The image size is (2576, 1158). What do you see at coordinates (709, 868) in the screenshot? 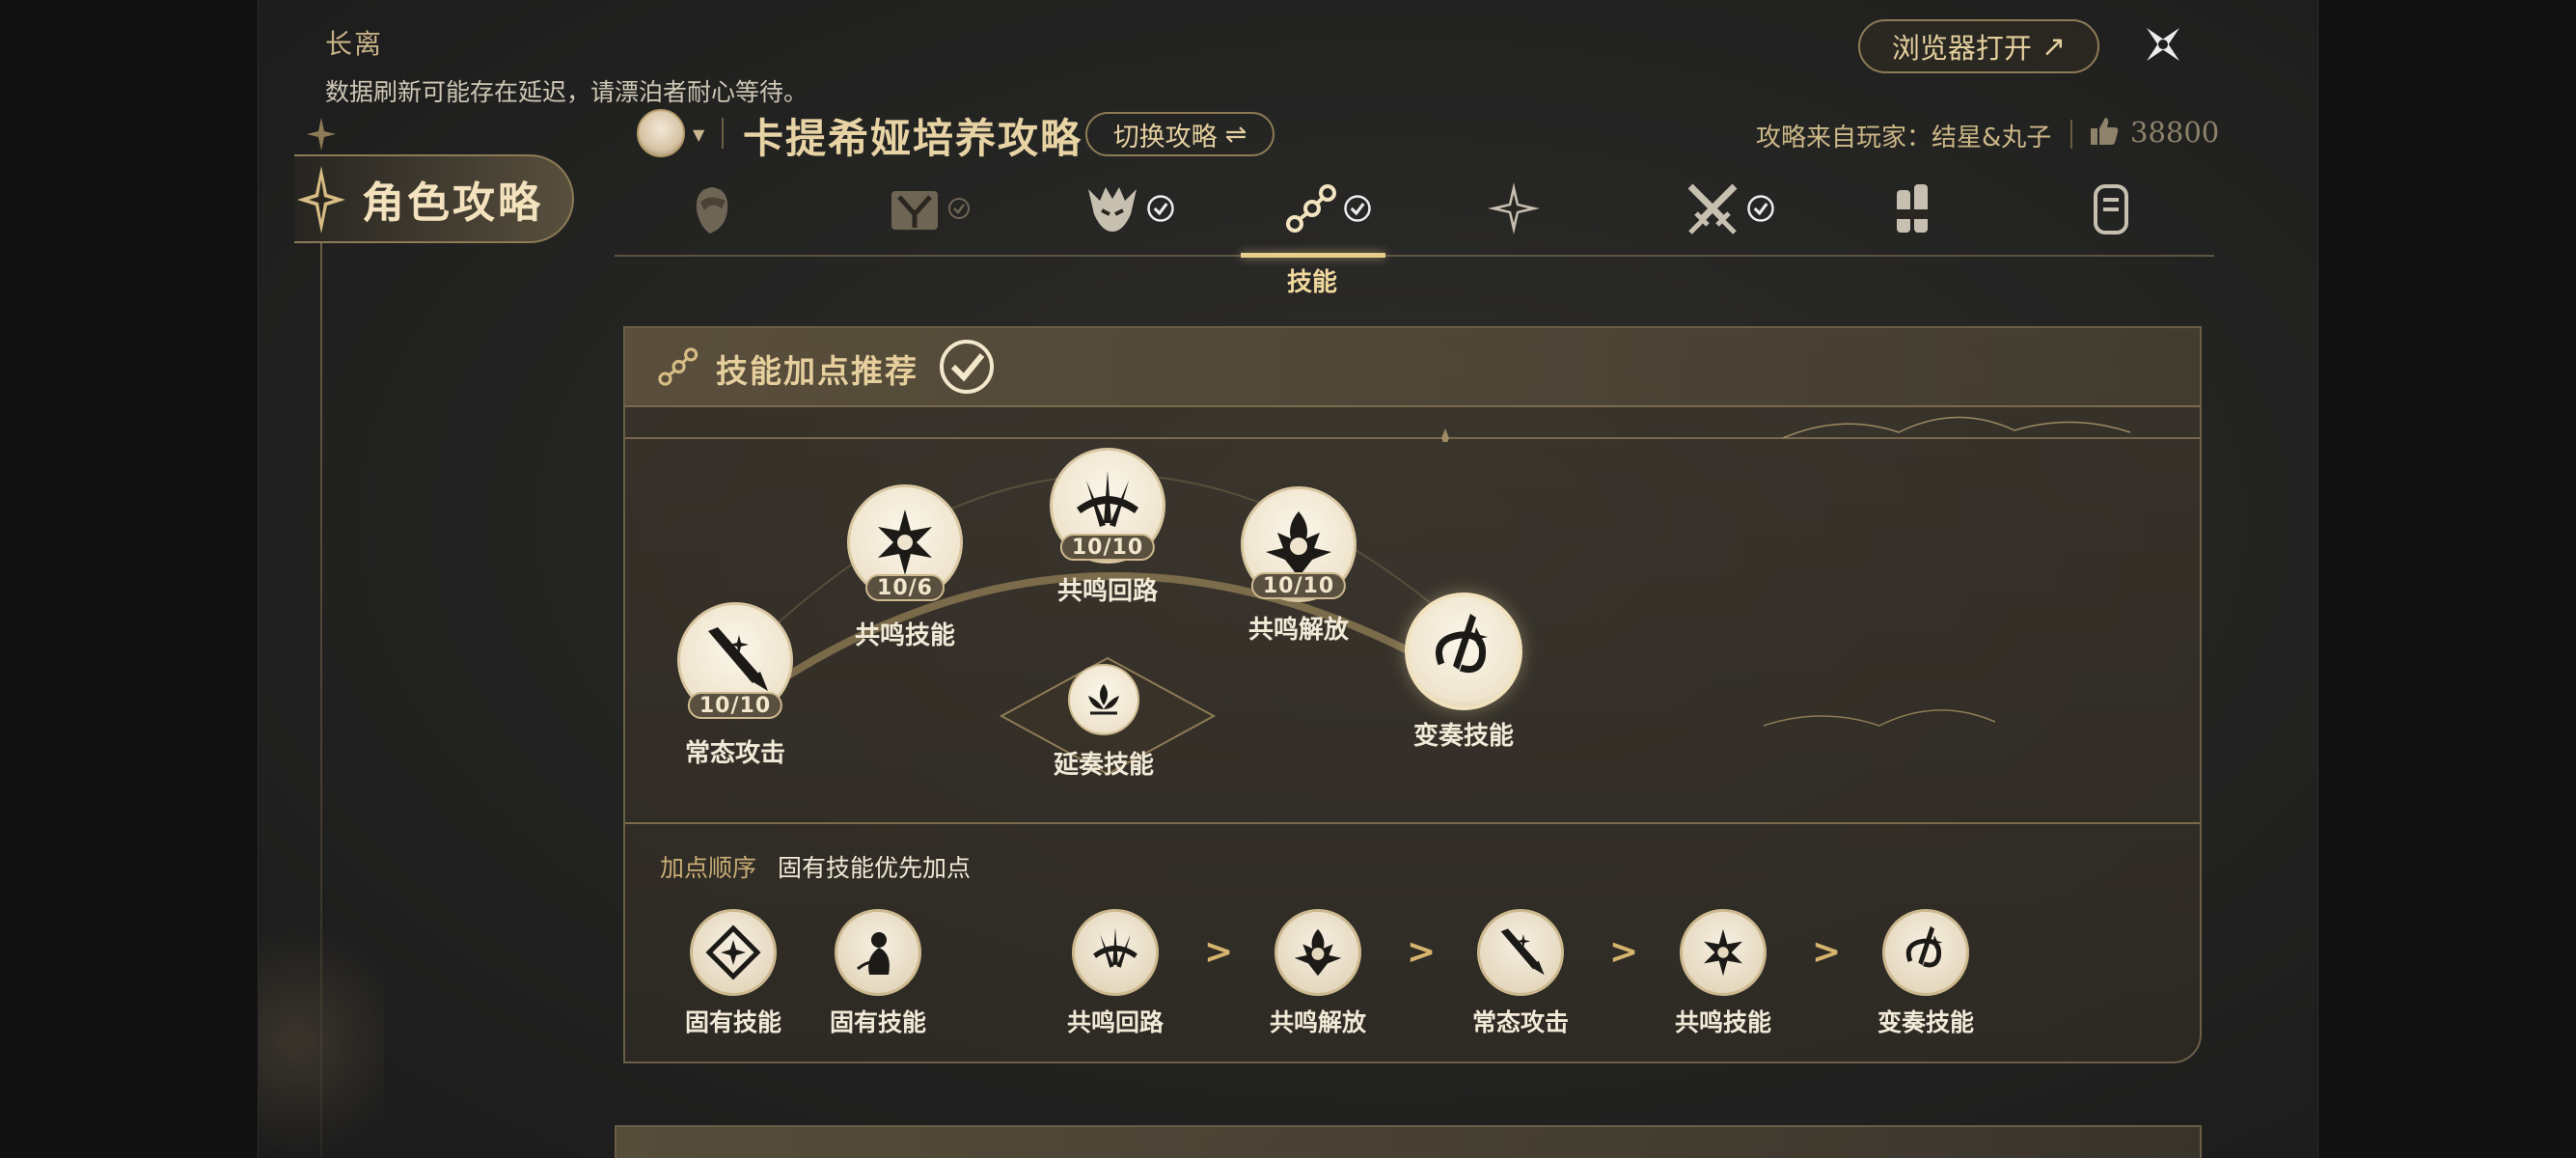
I see `order-heading: 加点顺序` at bounding box center [709, 868].